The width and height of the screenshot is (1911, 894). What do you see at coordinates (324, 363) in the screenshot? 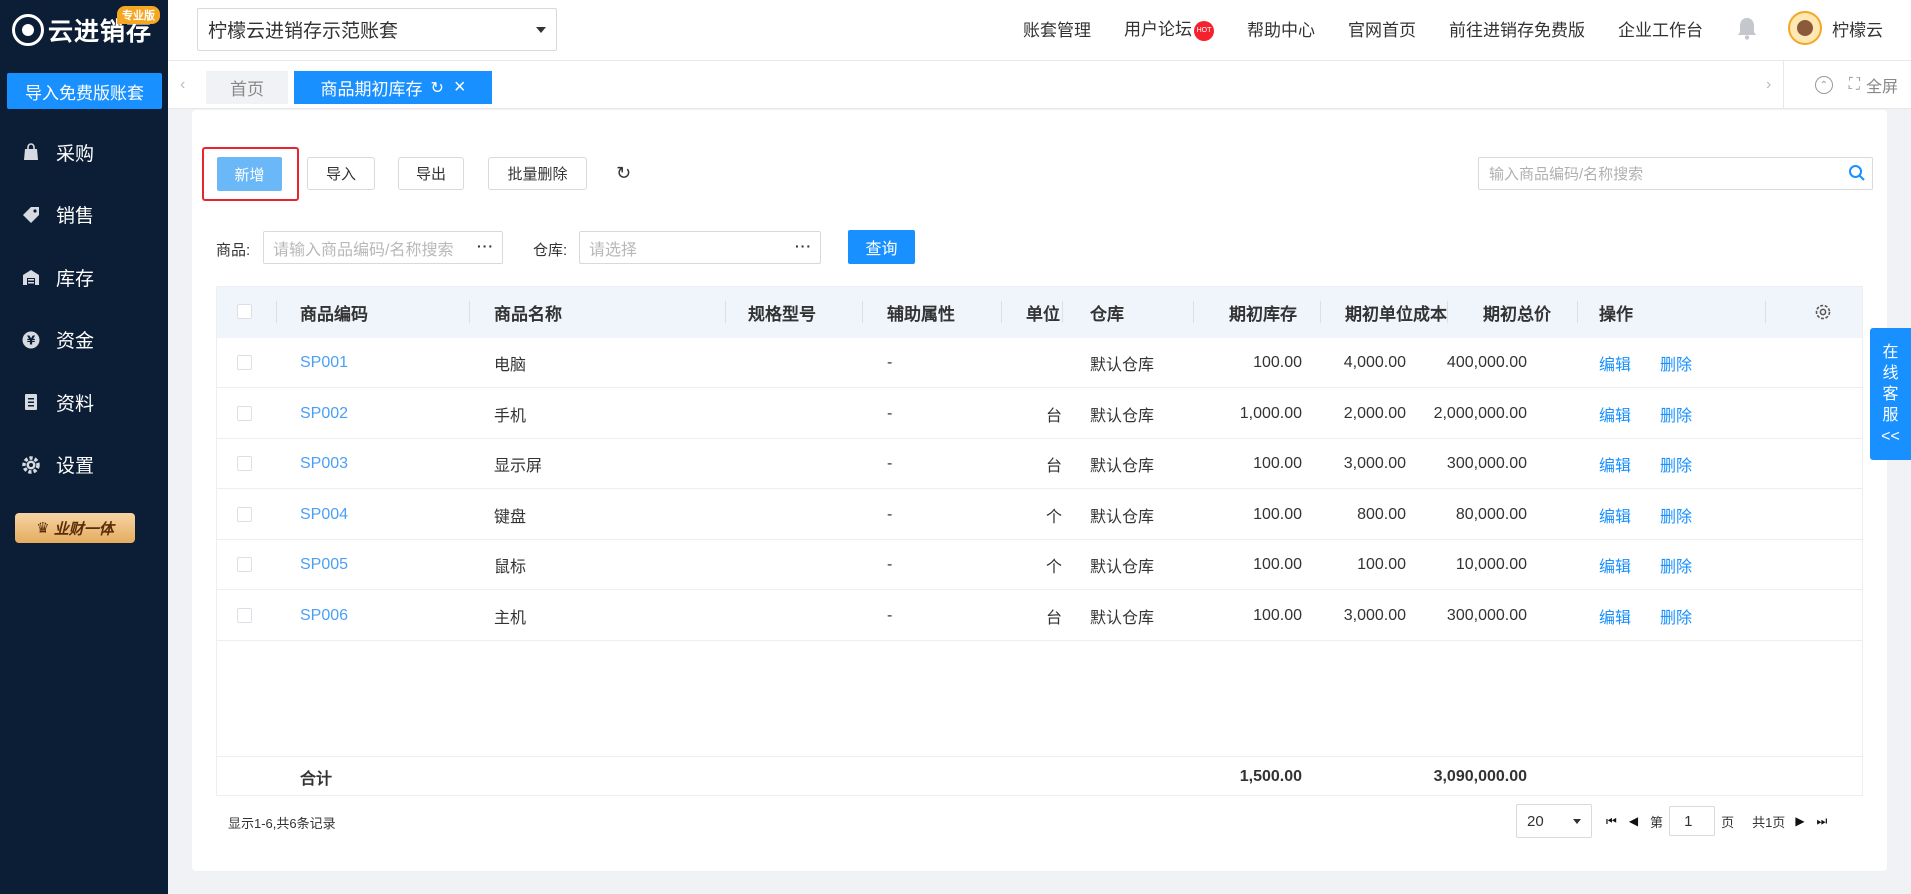
I see `cell-code: SP001` at bounding box center [324, 363].